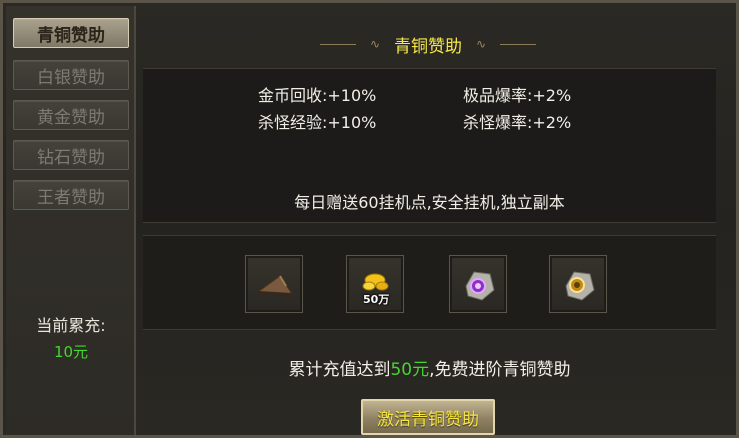  I want to click on title-row: ∿ 青铜赞助 ∿, so click(428, 44).